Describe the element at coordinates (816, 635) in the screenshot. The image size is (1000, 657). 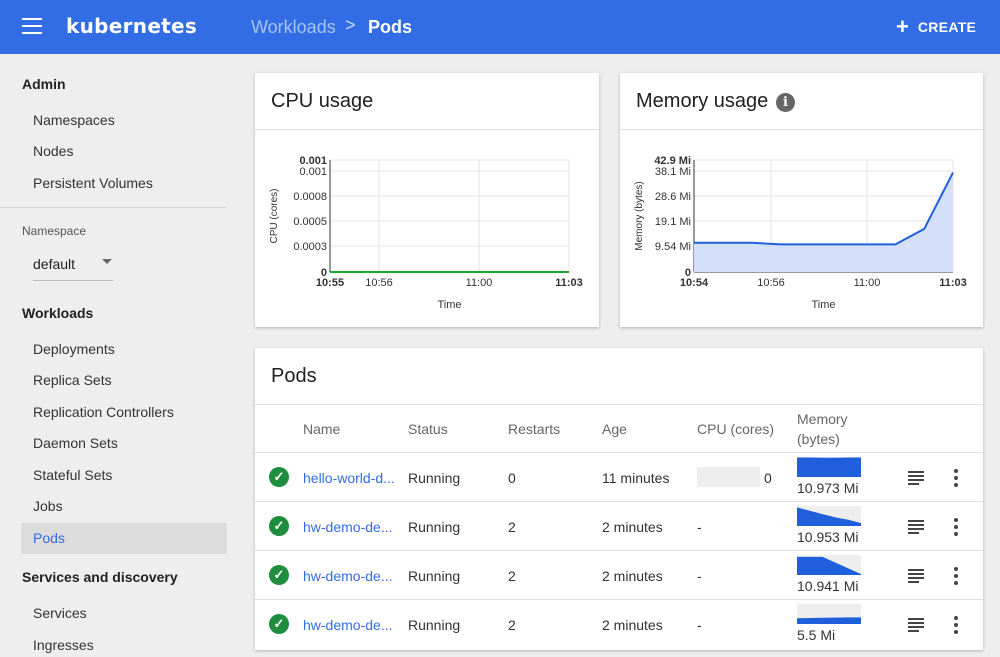
I see `pod-memory: 5.5 Mi` at that location.